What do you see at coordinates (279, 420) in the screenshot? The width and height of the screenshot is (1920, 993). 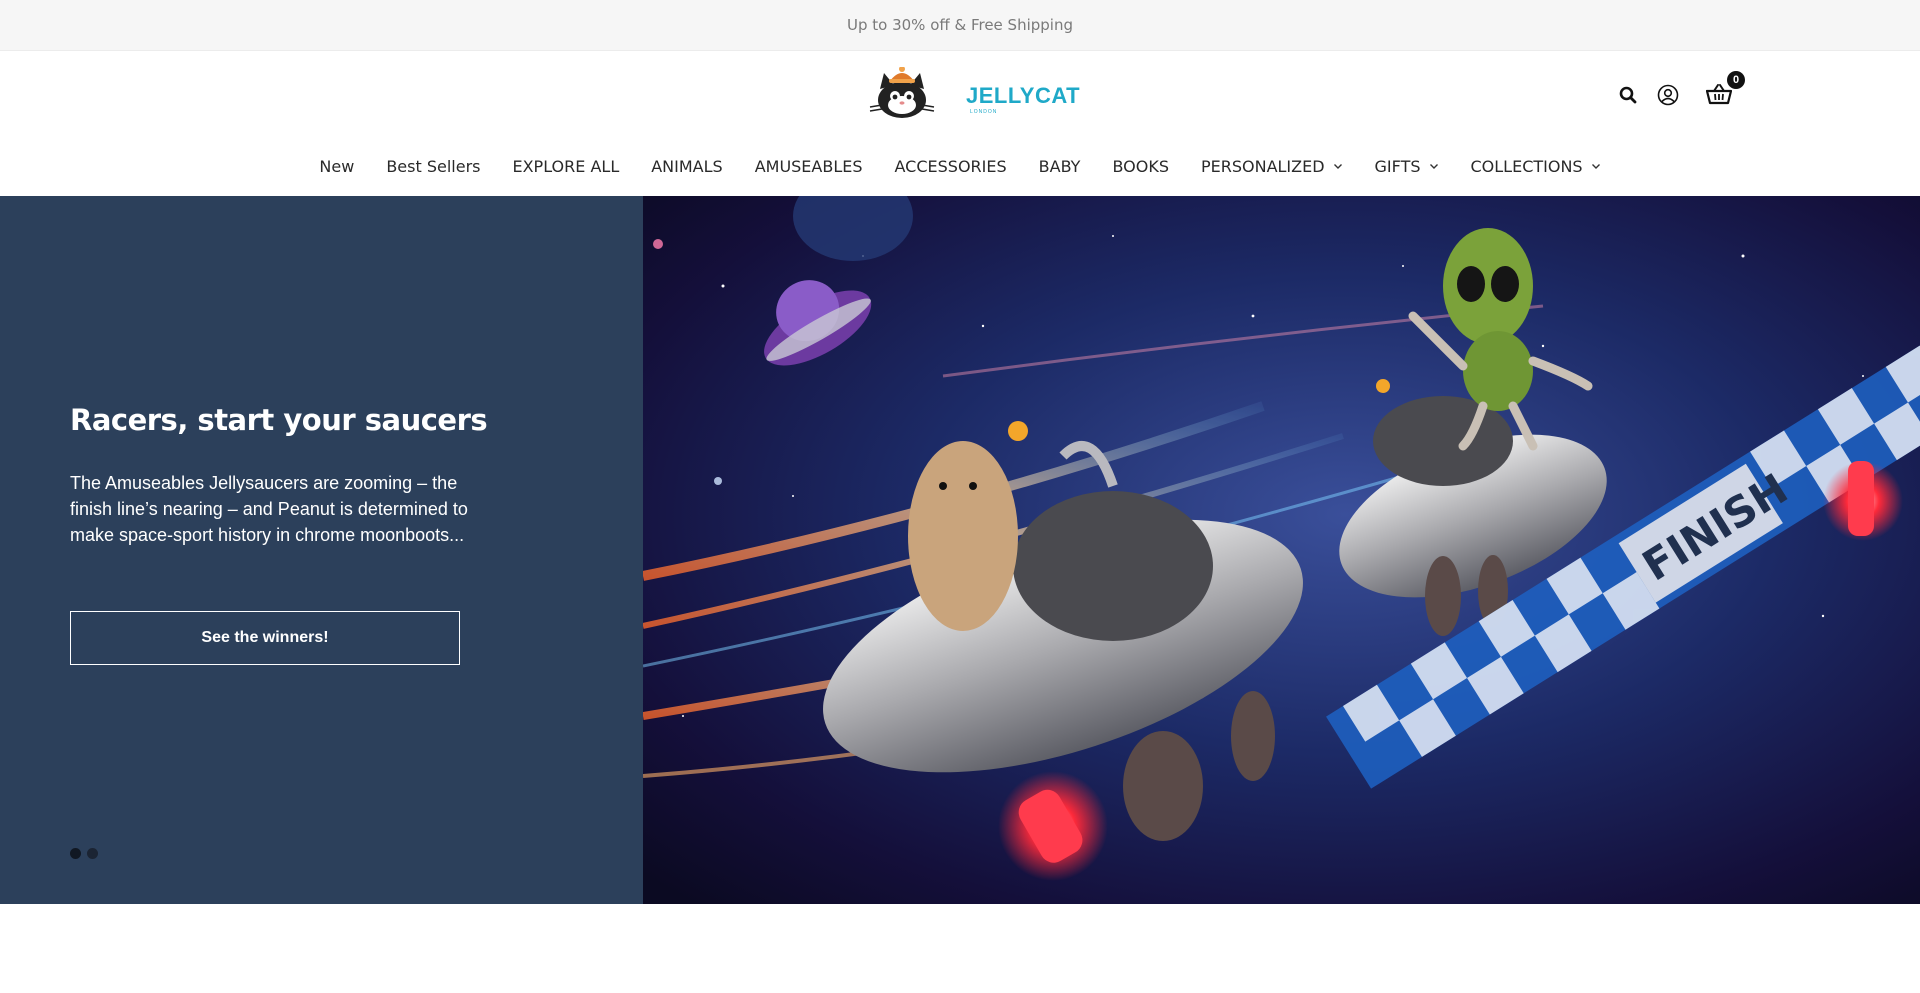 I see `hero-title: Racers, start your saucers` at bounding box center [279, 420].